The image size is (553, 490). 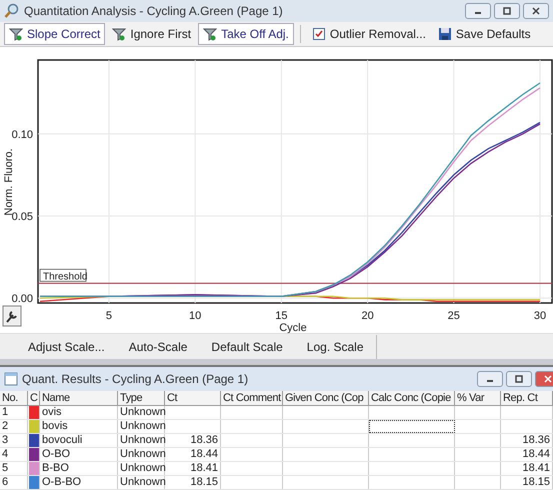 I want to click on axis-tick-label: 5, so click(x=109, y=316).